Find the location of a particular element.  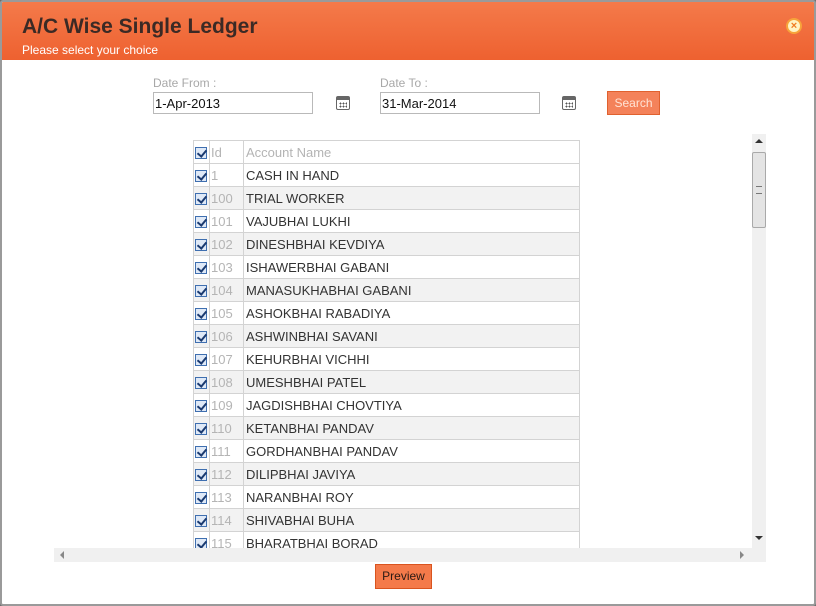

table-row: 1 CASH IN HAND is located at coordinates (386, 175).